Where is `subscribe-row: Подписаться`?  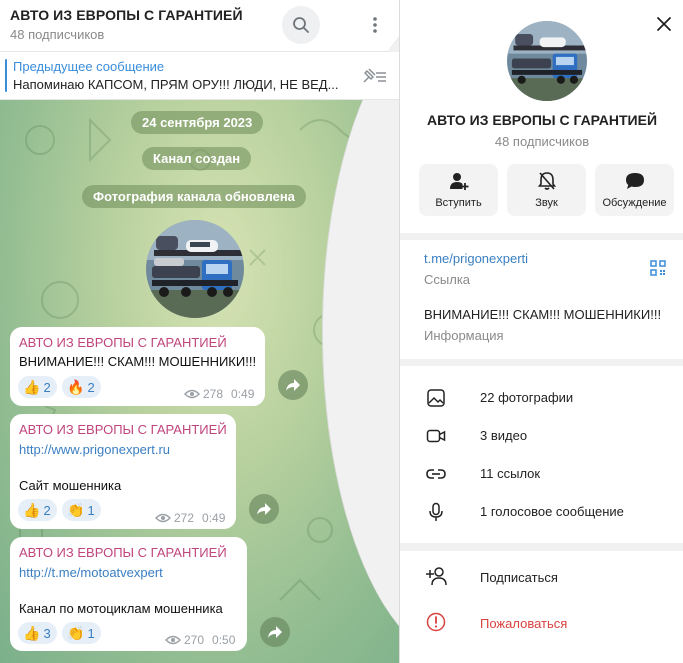 subscribe-row: Подписаться is located at coordinates (541, 577).